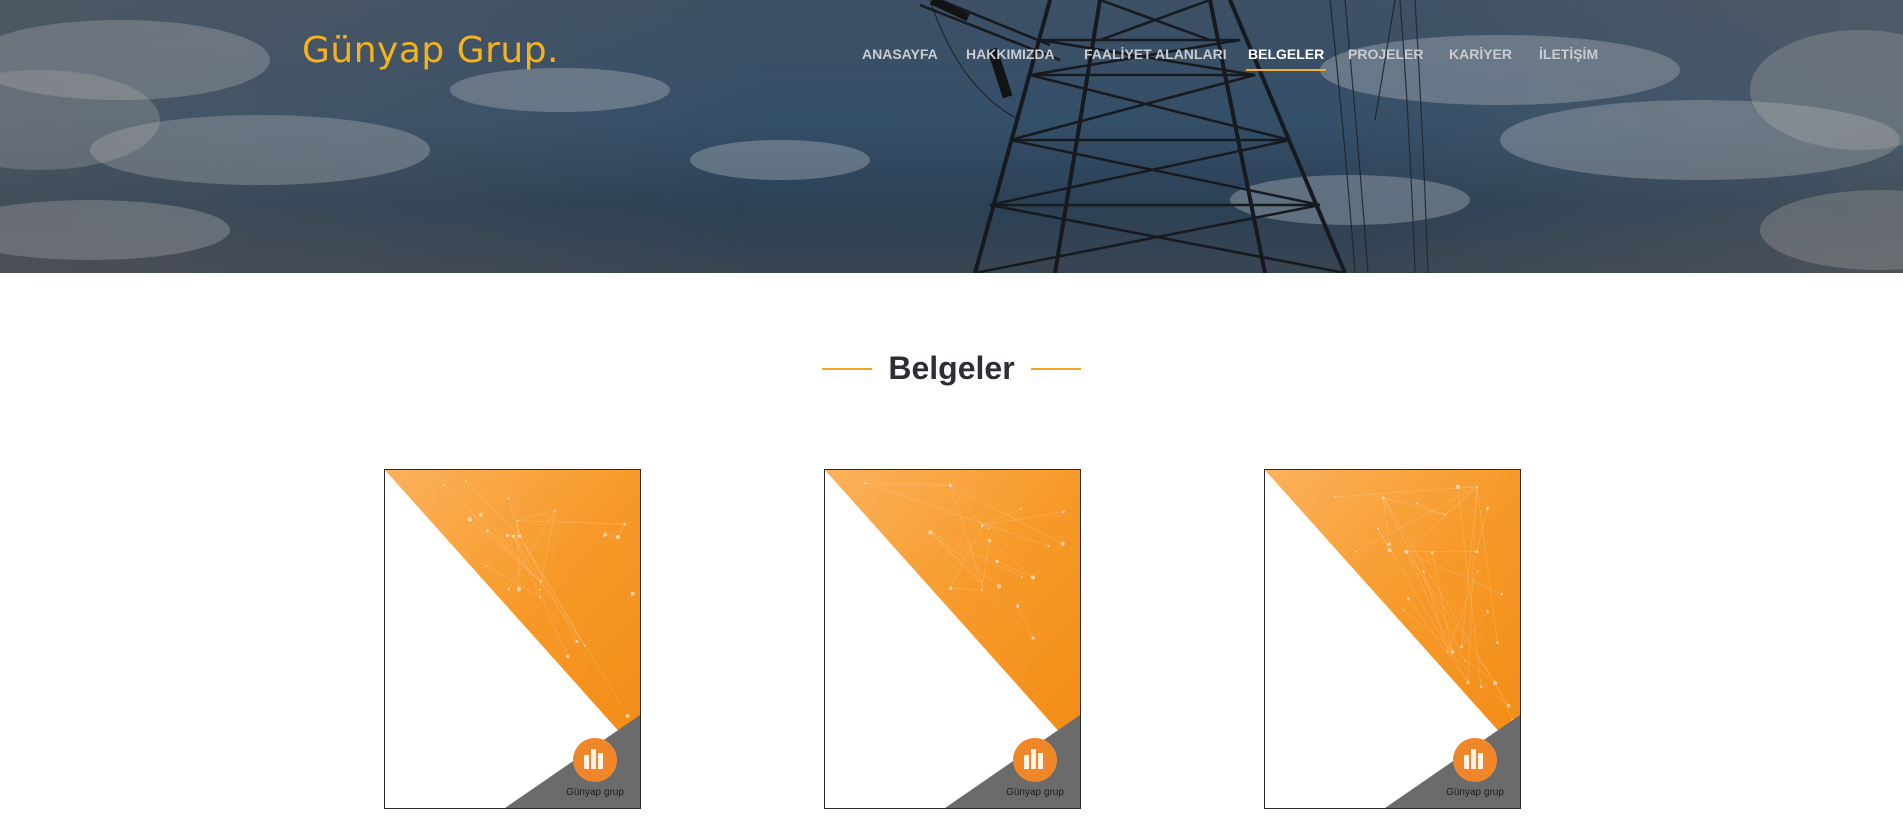 This screenshot has width=1903, height=831. Describe the element at coordinates (1286, 70) in the screenshot. I see `active-nav-underline` at that location.